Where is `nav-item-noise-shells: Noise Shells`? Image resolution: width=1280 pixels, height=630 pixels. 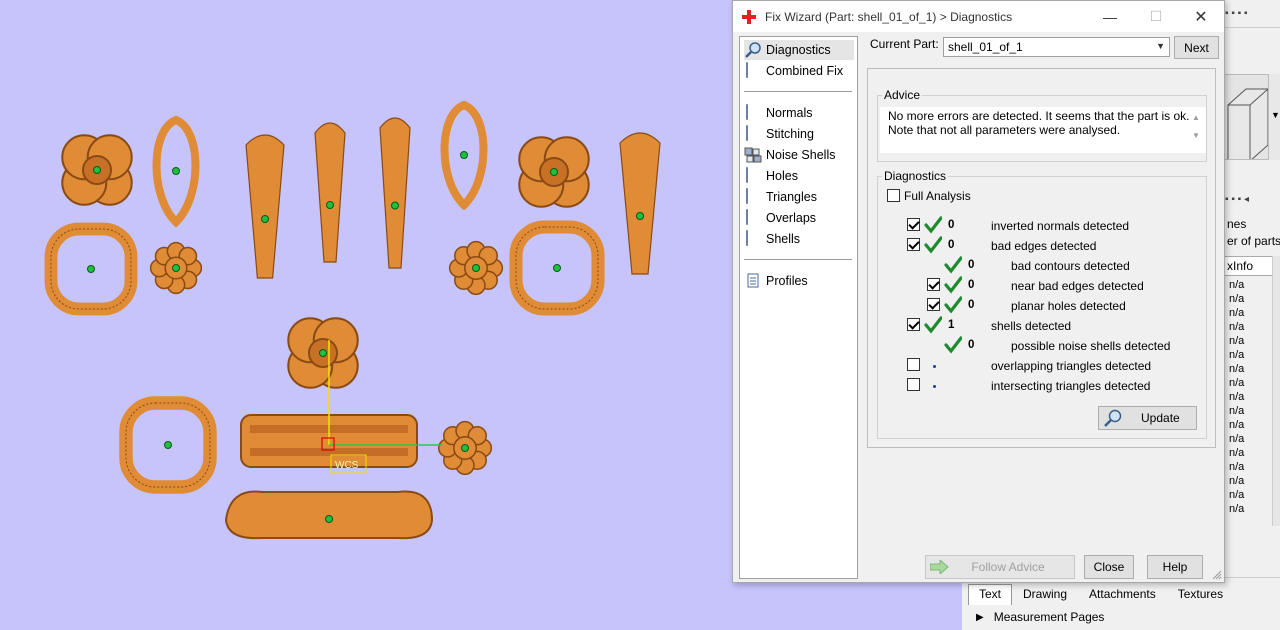 nav-item-noise-shells: Noise Shells is located at coordinates (789, 155).